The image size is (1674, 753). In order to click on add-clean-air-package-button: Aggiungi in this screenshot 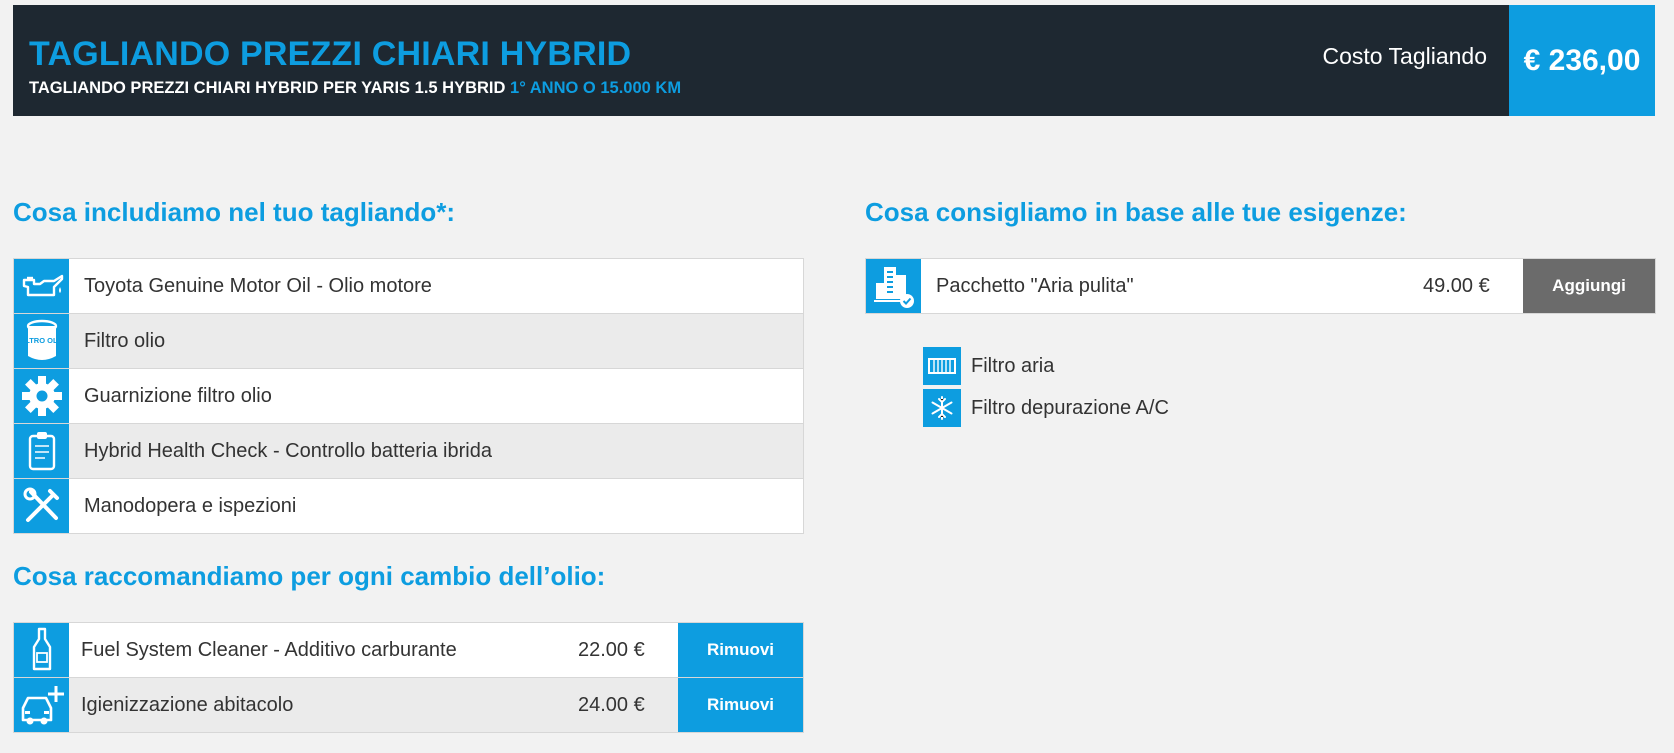, I will do `click(1589, 286)`.